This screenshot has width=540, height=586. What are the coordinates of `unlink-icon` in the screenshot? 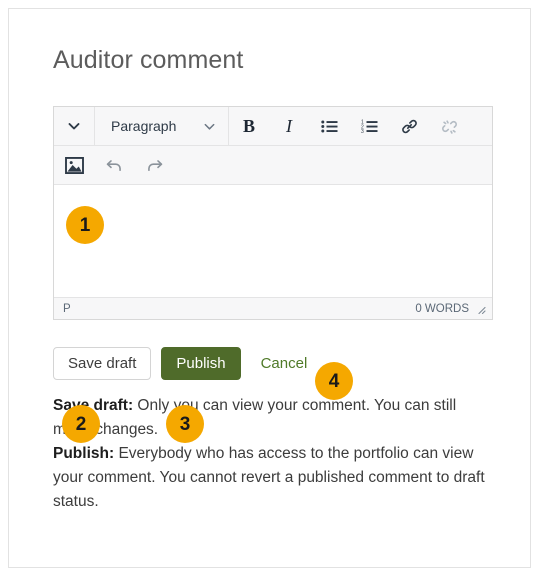 It's located at (449, 126).